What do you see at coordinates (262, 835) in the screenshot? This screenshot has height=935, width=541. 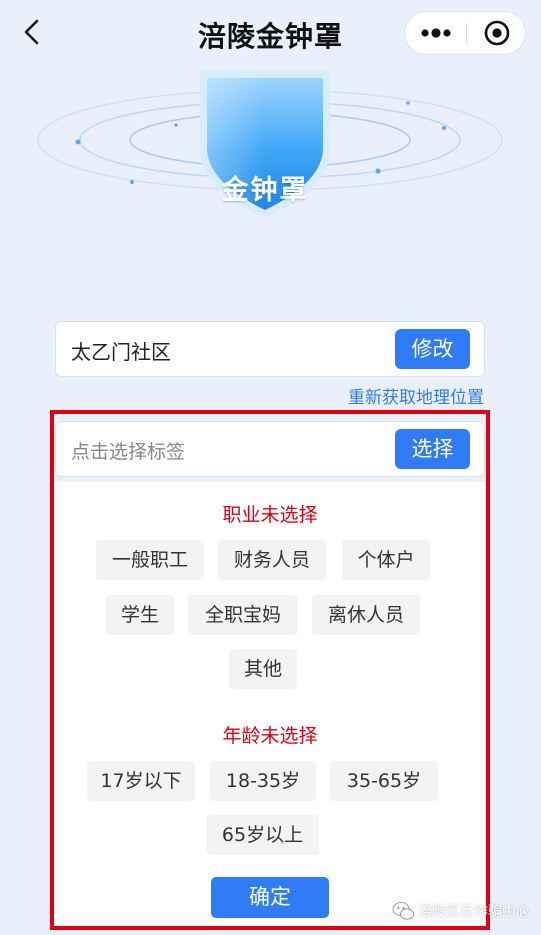 I see `age-option: 65岁以上` at bounding box center [262, 835].